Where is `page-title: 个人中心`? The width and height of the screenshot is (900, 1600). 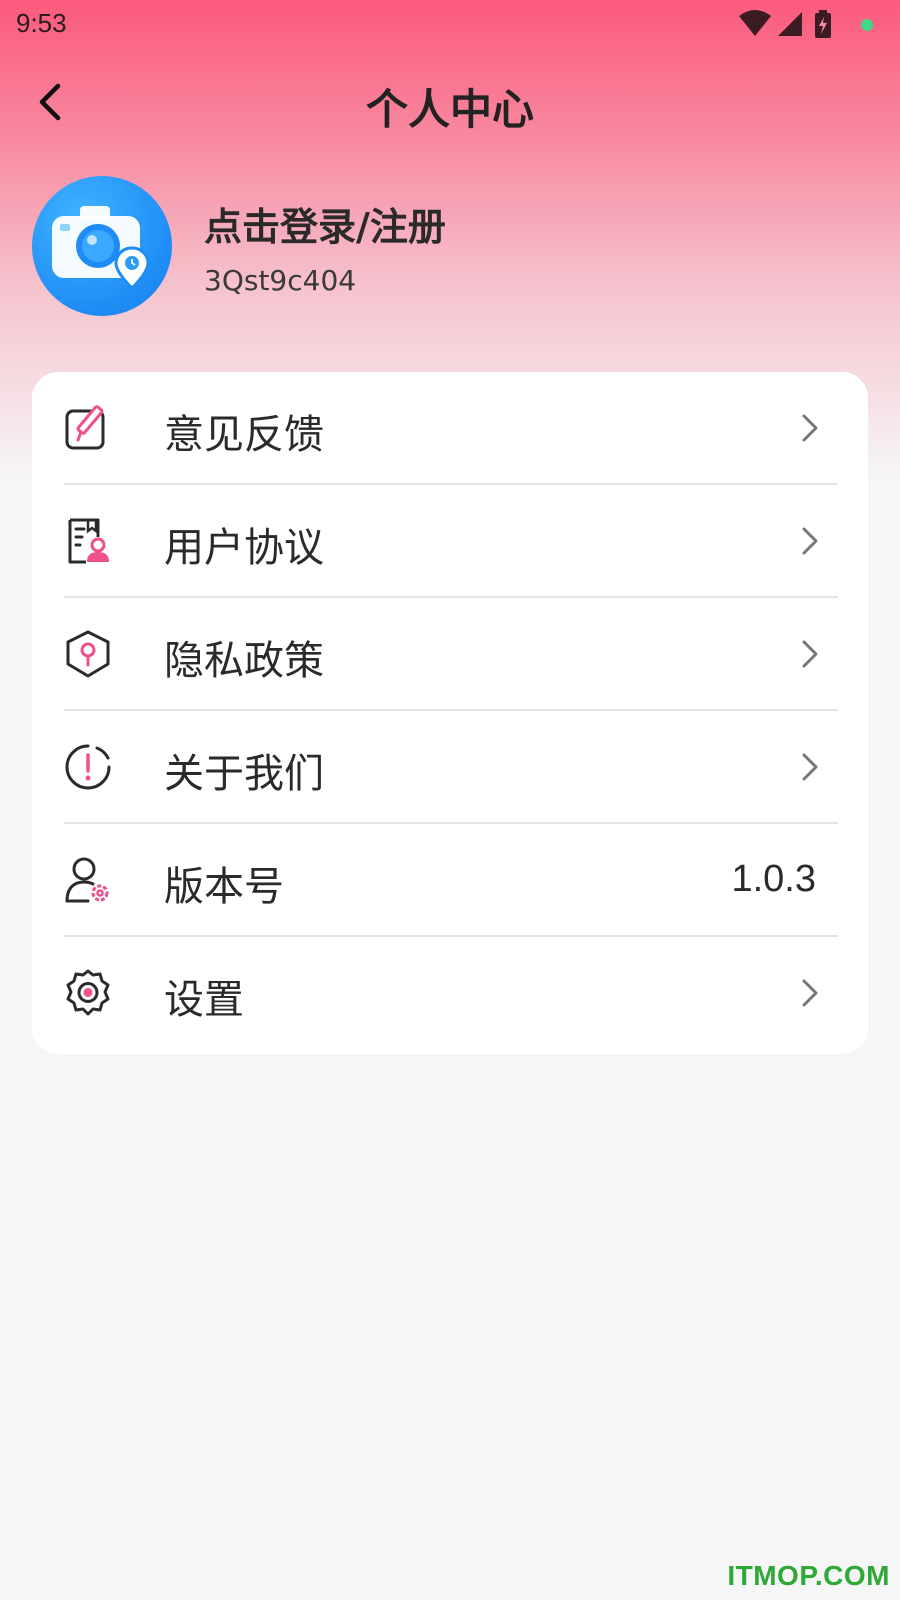
page-title: 个人中心 is located at coordinates (449, 109).